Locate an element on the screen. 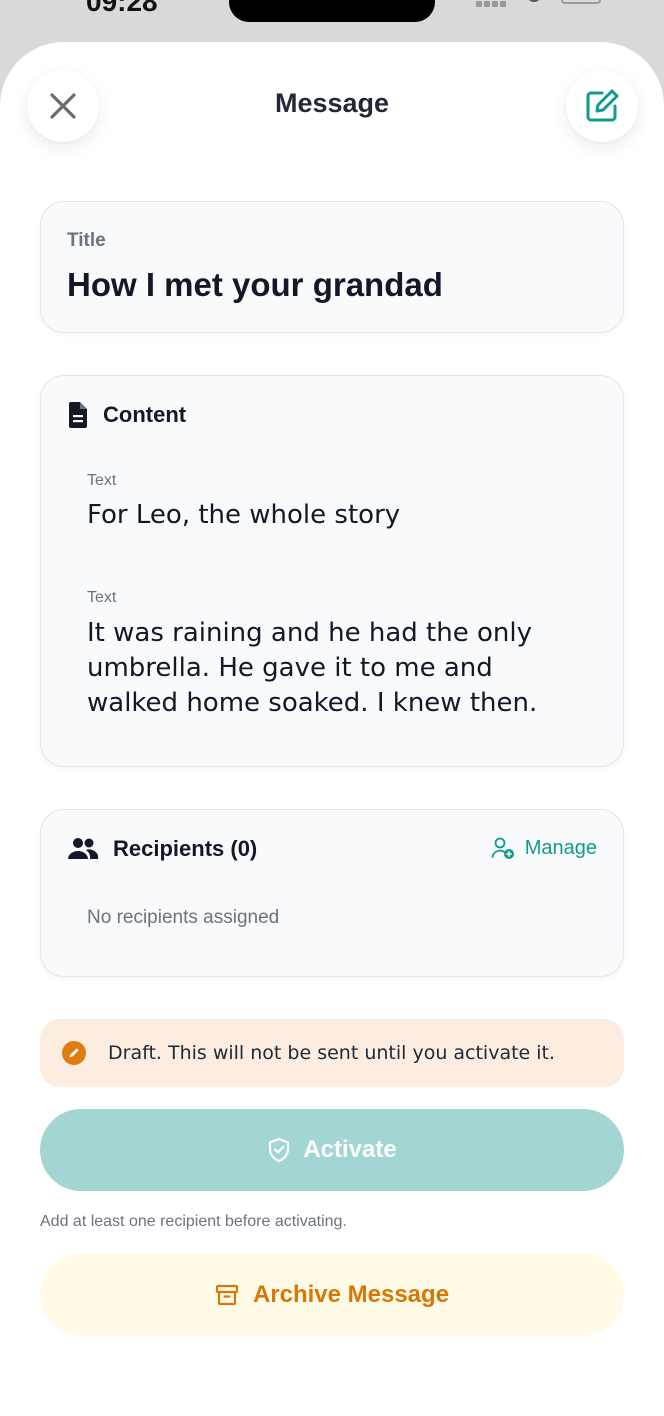  battery-icon is located at coordinates (581, 2).